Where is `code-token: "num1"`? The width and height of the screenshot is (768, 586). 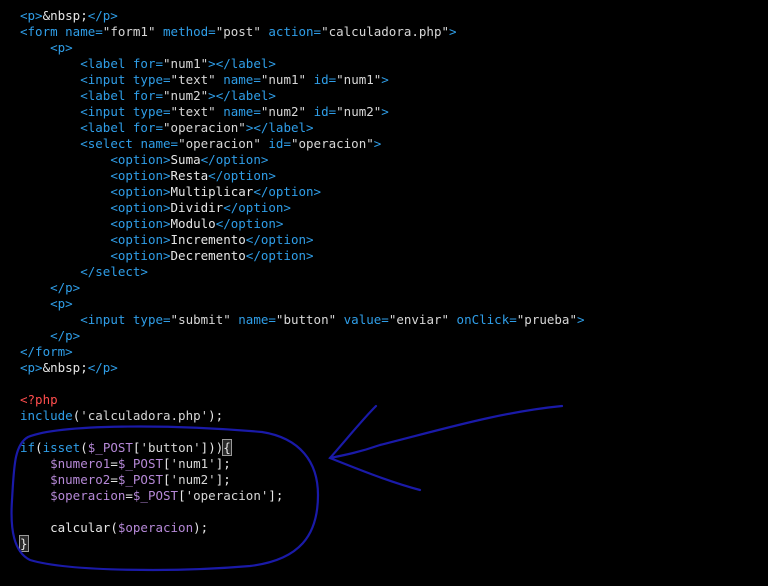
code-token: "num1" is located at coordinates (287, 79).